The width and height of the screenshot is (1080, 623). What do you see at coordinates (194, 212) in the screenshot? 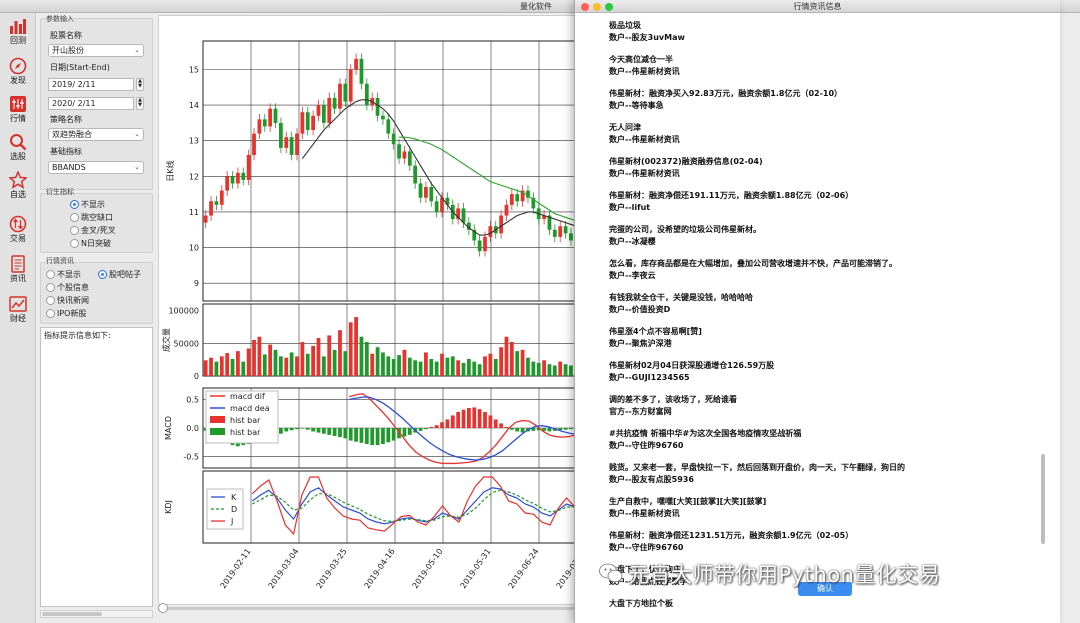
I see `y-tick-label: 11` at bounding box center [194, 212].